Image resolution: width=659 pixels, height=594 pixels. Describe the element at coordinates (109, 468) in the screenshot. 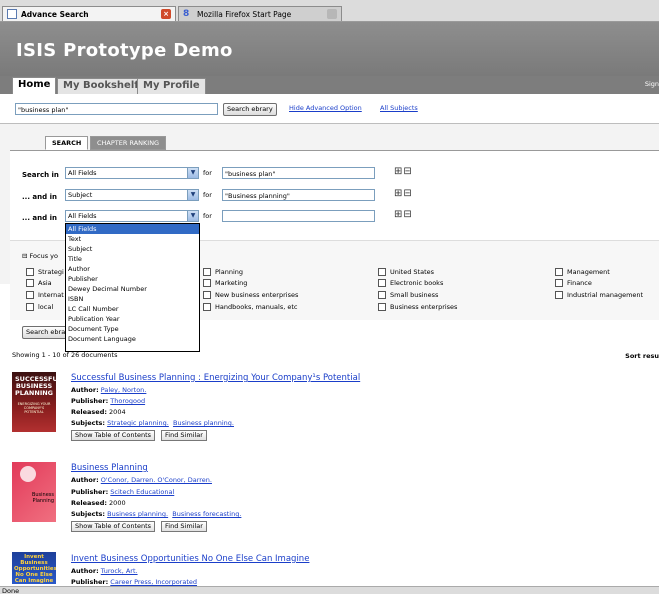

I see `result-title-link: Business Planning` at that location.